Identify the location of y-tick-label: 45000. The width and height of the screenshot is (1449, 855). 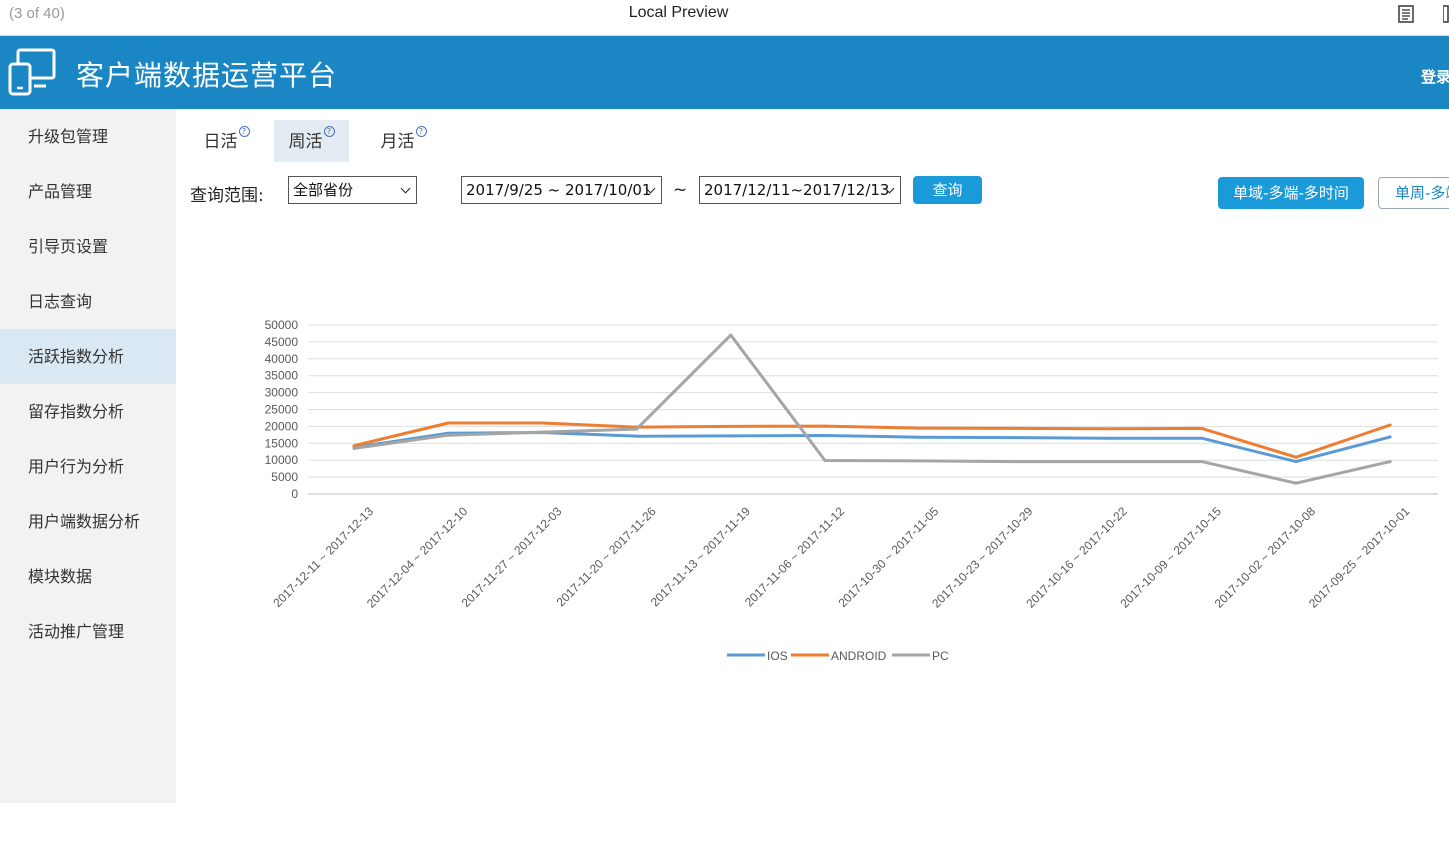
(282, 342).